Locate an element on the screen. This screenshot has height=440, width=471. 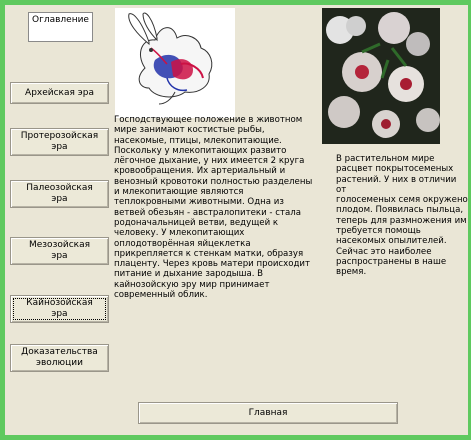
nav-paleozoic-button: Палеозойская эра is located at coordinates (59, 194).